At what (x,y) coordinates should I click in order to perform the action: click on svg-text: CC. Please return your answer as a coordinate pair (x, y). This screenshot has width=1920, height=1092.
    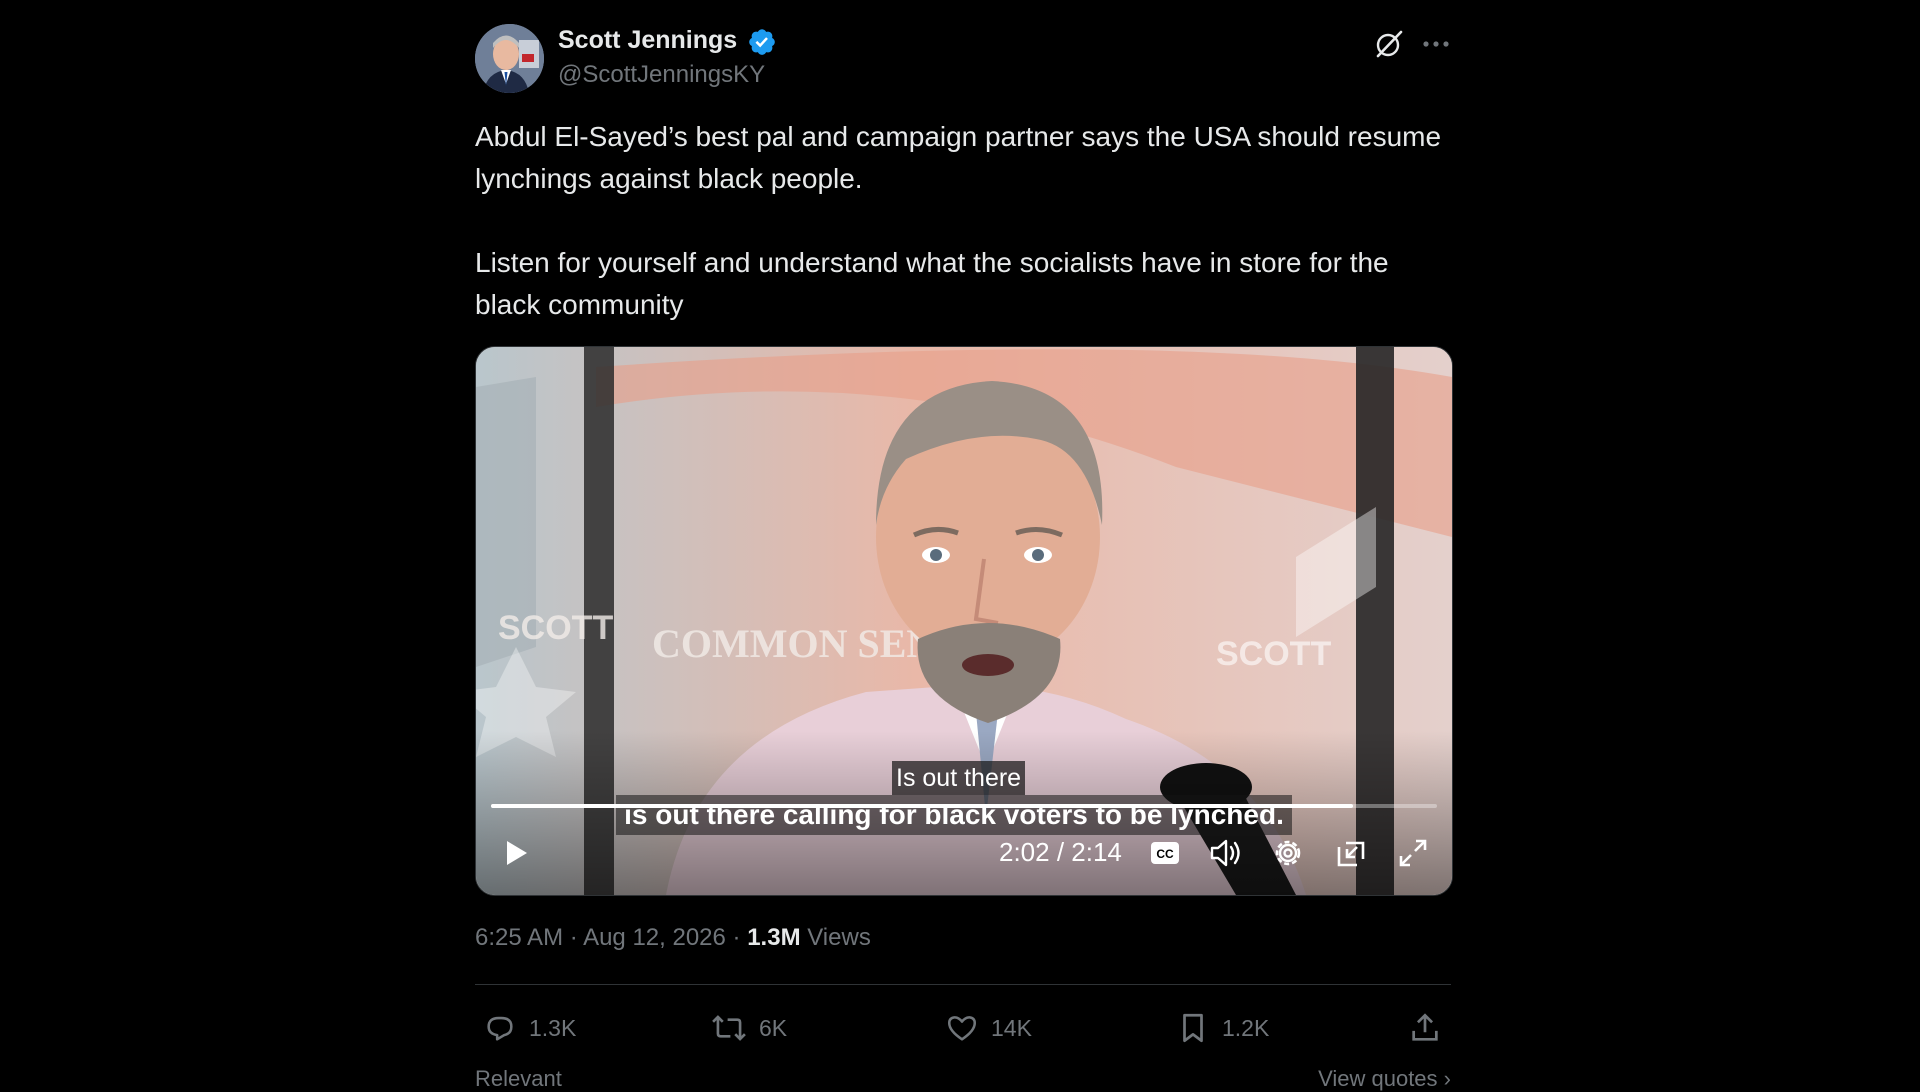
    Looking at the image, I should click on (1165, 854).